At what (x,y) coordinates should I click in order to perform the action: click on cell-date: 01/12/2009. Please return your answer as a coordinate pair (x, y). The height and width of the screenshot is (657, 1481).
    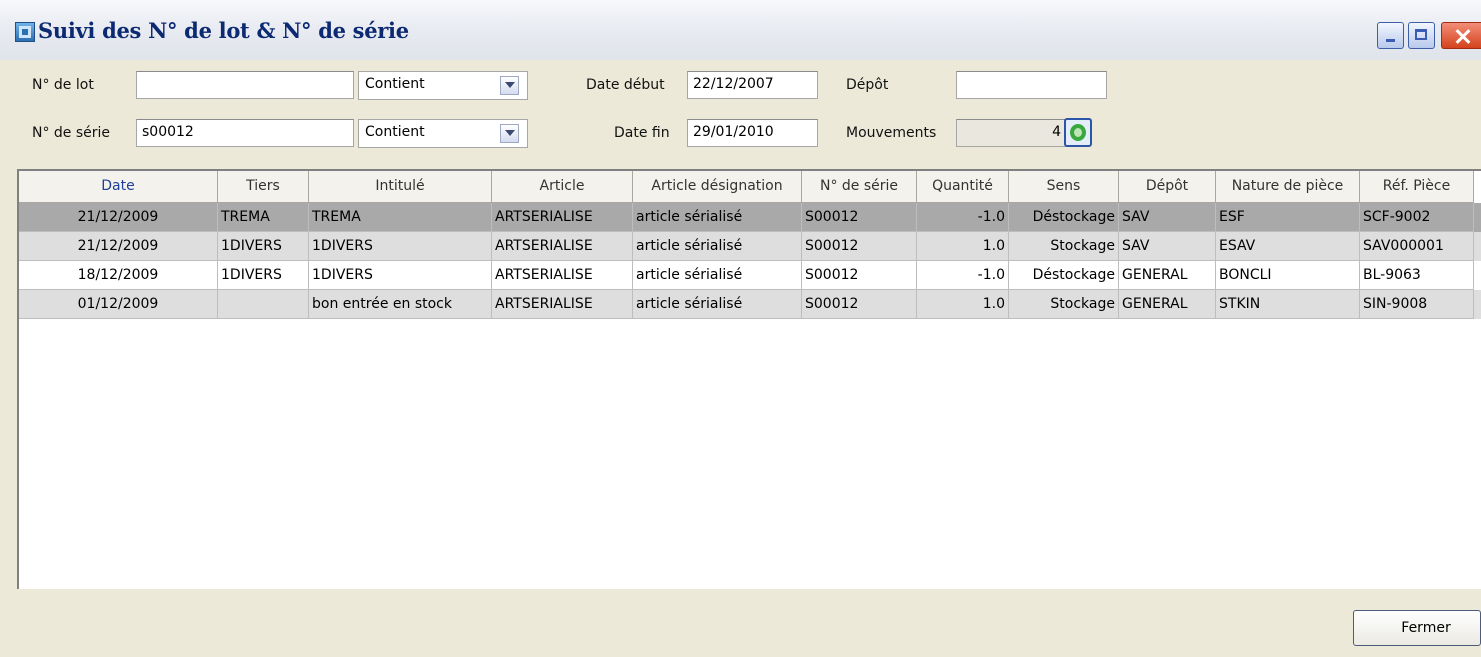
    Looking at the image, I should click on (118, 304).